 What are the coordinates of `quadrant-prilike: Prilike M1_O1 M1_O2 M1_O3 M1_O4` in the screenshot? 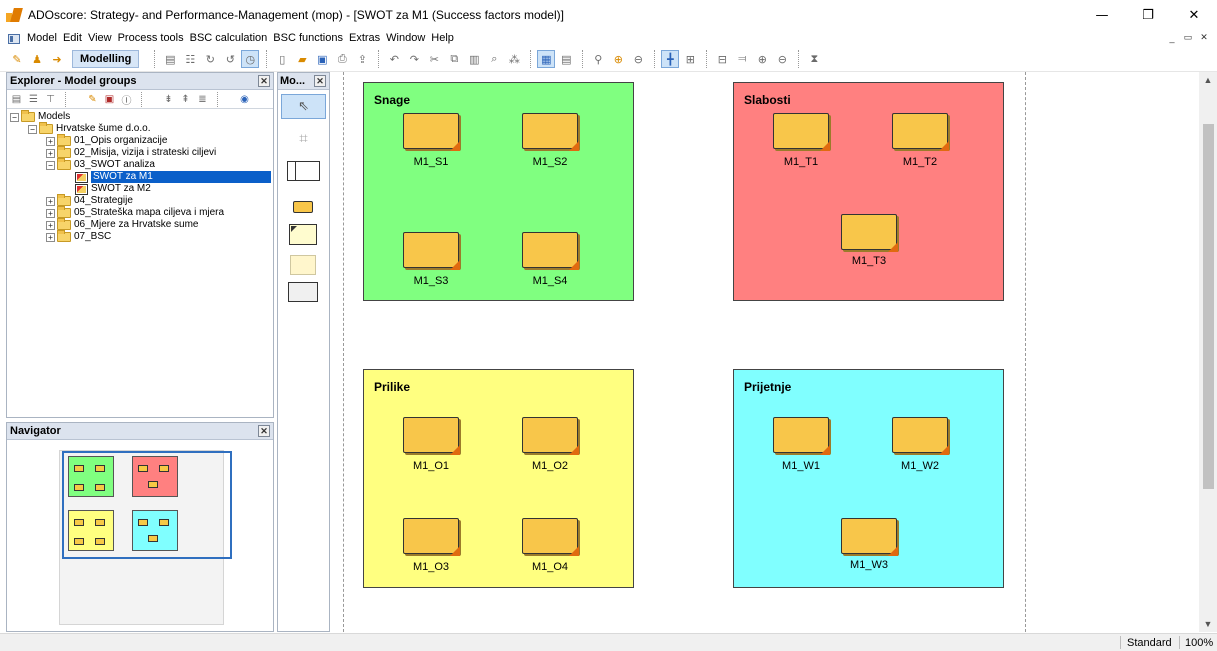 It's located at (498, 478).